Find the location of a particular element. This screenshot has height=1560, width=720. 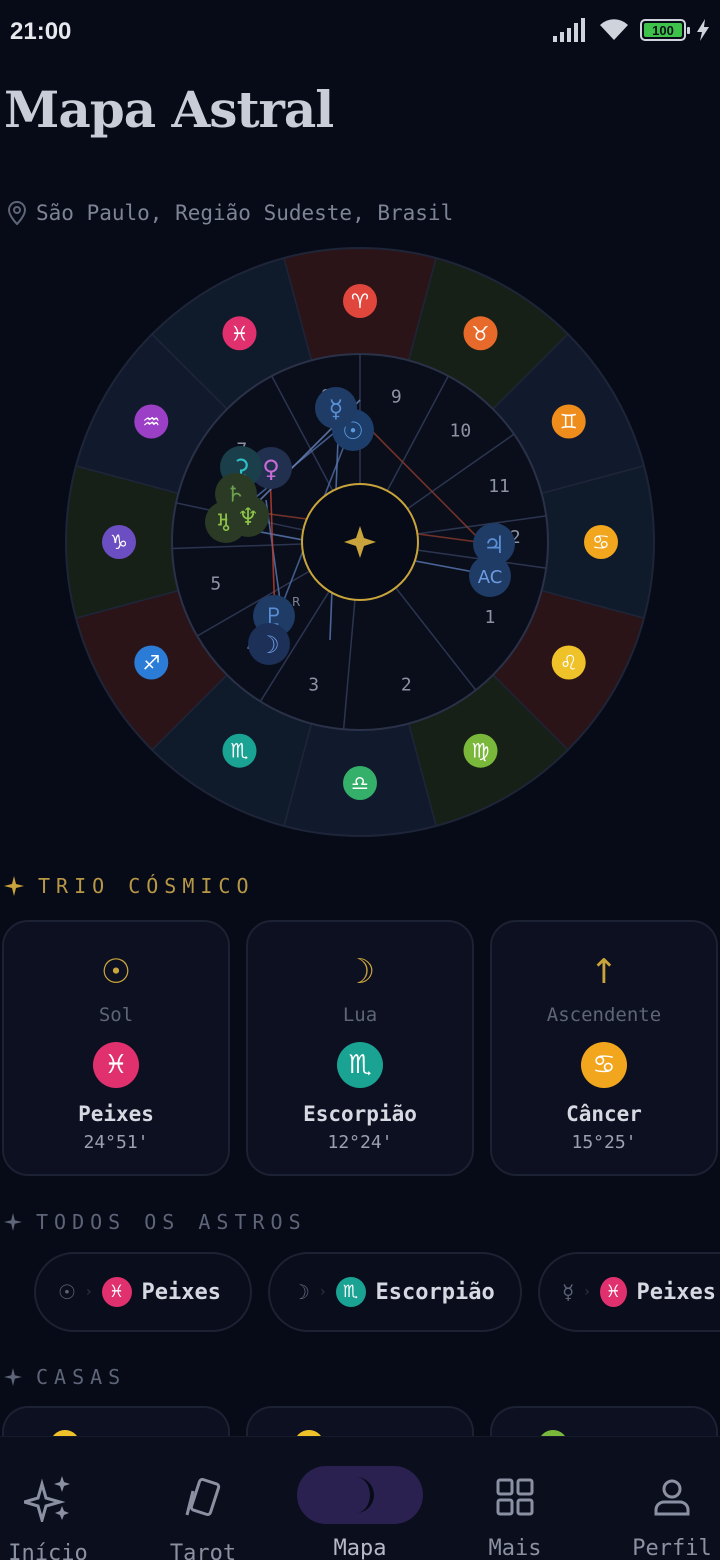

aquarius-glyph: ♒ is located at coordinates (151, 422).